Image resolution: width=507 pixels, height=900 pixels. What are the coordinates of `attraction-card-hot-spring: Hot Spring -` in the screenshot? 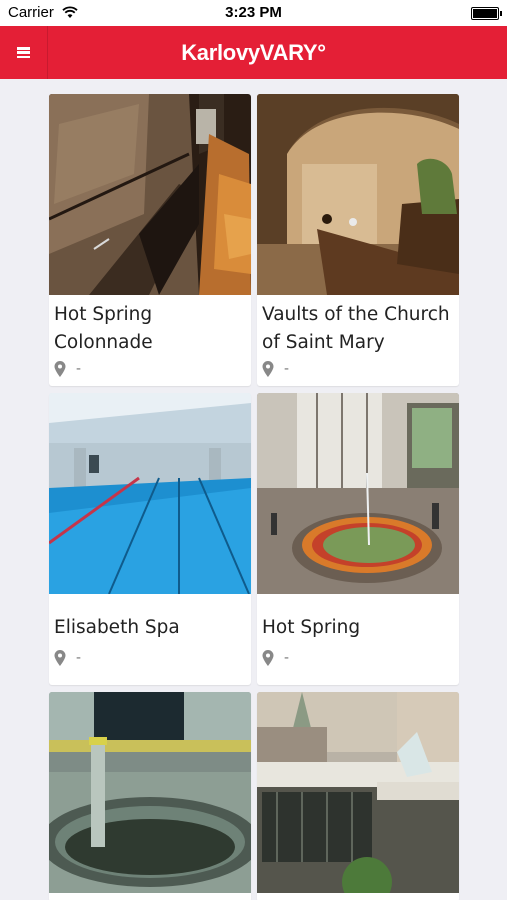 It's located at (358, 539).